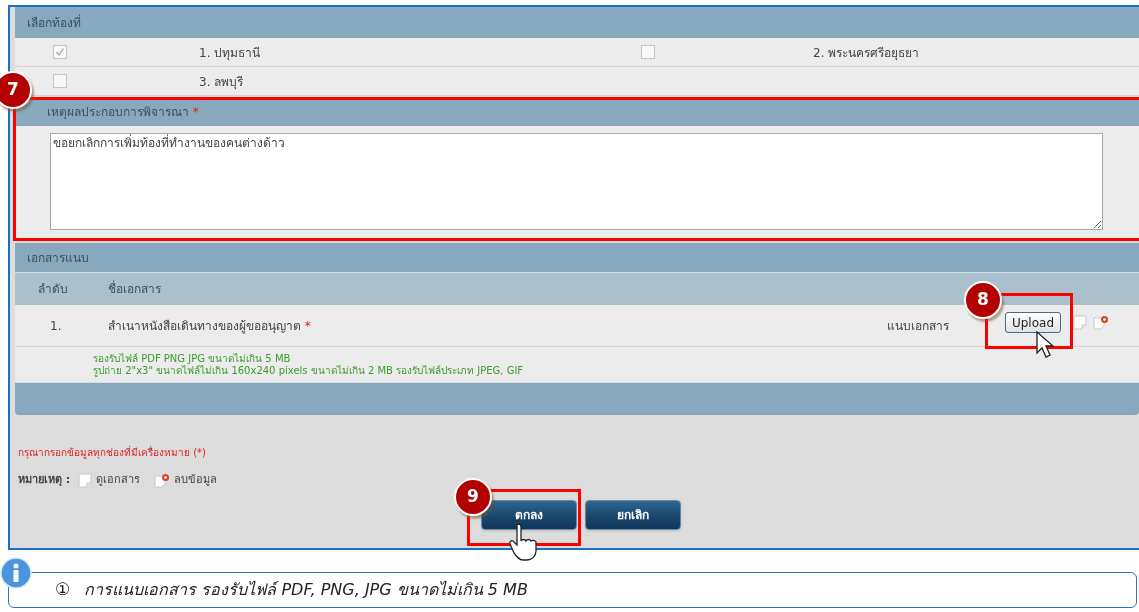 The height and width of the screenshot is (612, 1139). What do you see at coordinates (134, 289) in the screenshot?
I see `column-header: ชื่อเอกสาร` at bounding box center [134, 289].